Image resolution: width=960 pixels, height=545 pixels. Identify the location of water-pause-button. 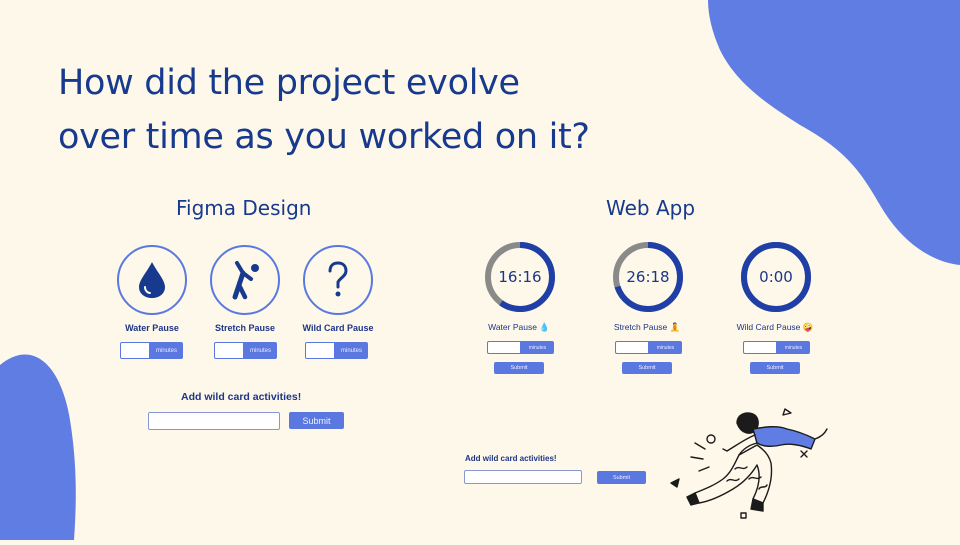
(152, 280).